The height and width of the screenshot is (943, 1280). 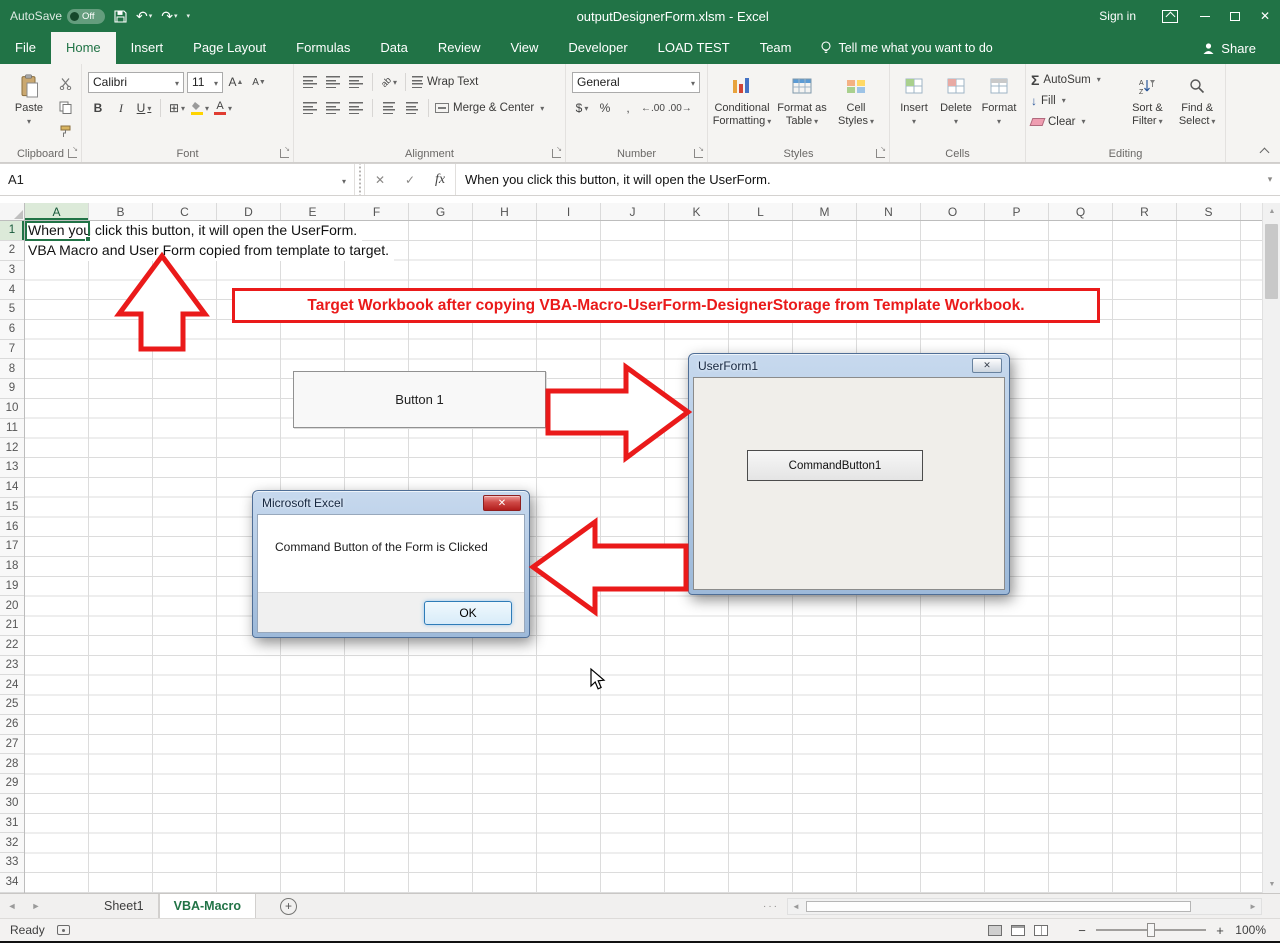 I want to click on row-header-16: 16, so click(x=12, y=527).